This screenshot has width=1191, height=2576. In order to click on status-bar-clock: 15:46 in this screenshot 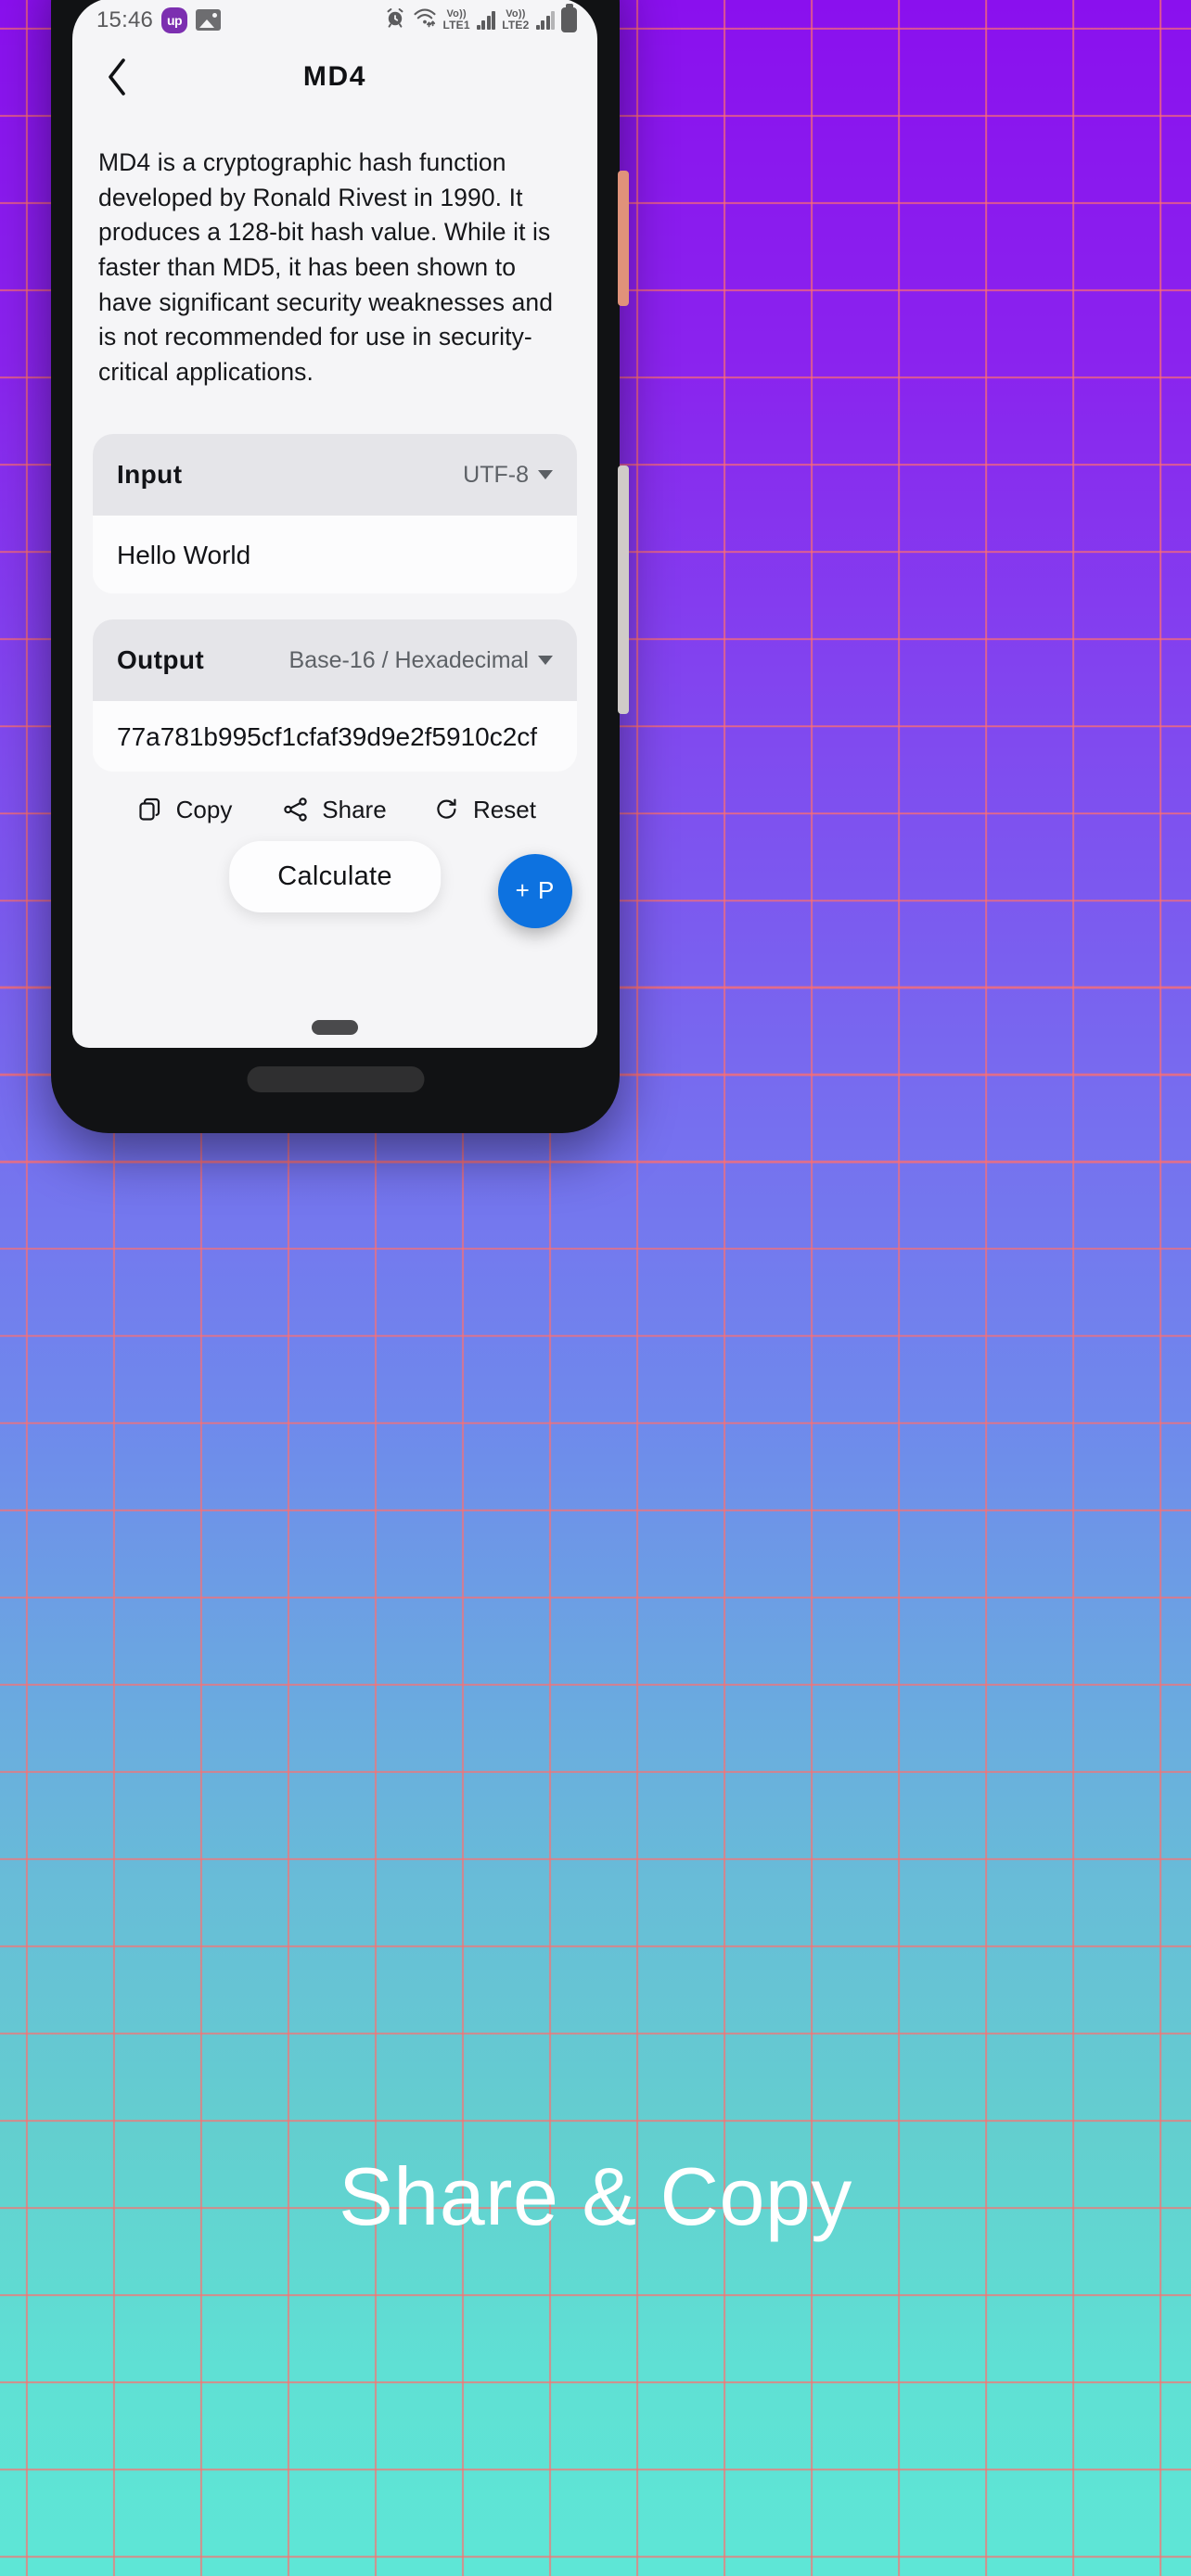, I will do `click(125, 19)`.